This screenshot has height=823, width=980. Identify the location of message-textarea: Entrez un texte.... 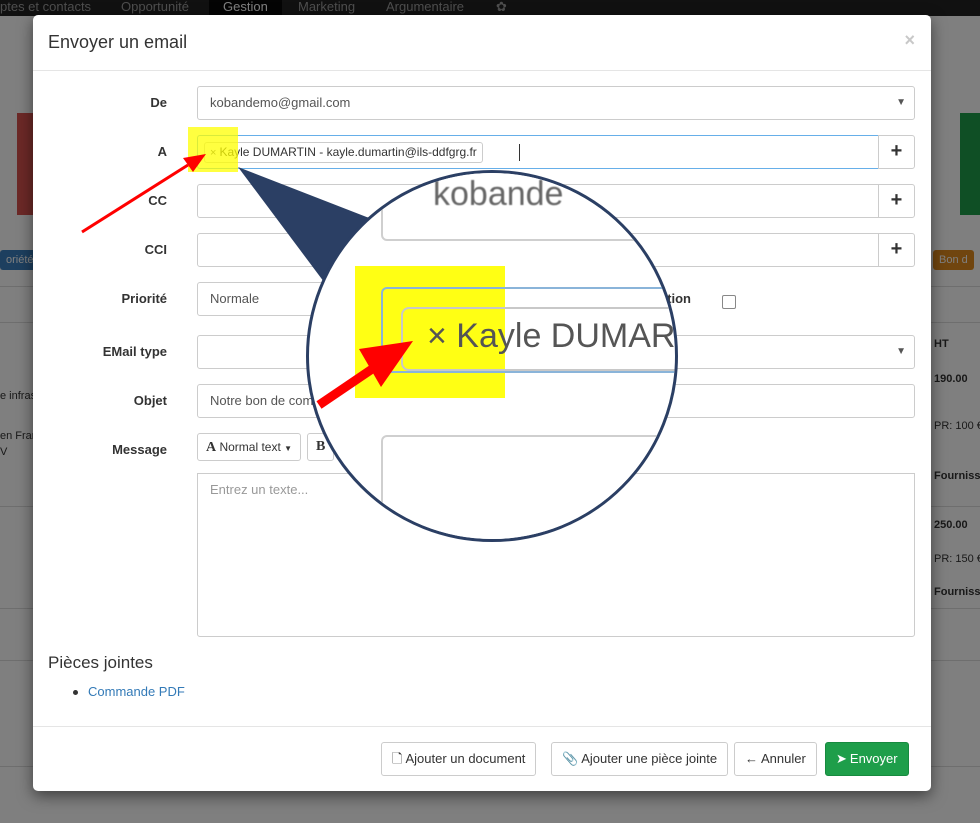
(556, 555).